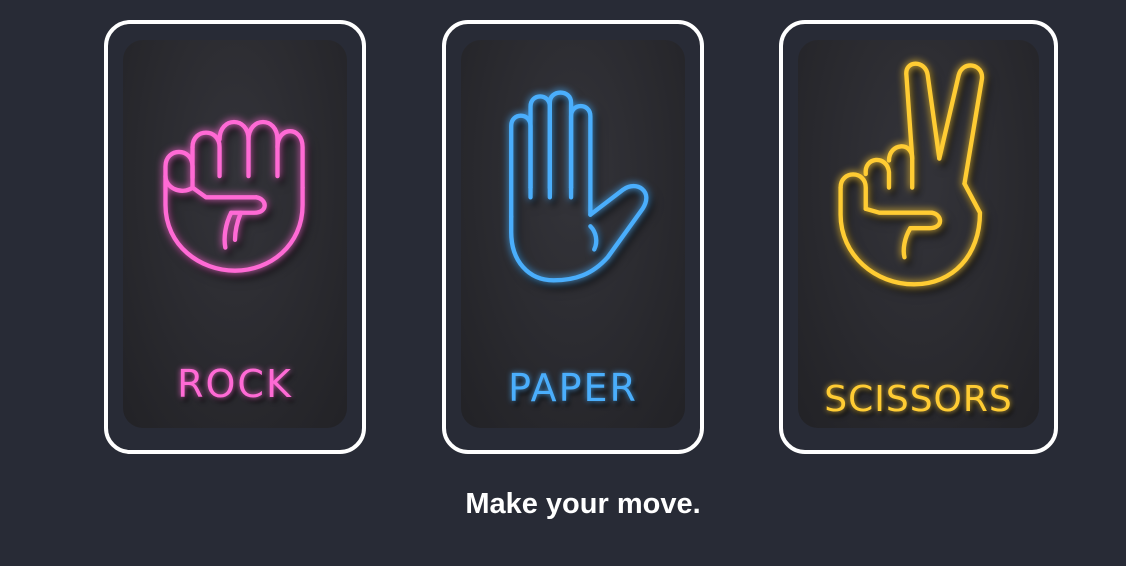 This screenshot has height=566, width=1126. I want to click on peace-sign-hand-icon, so click(911, 174).